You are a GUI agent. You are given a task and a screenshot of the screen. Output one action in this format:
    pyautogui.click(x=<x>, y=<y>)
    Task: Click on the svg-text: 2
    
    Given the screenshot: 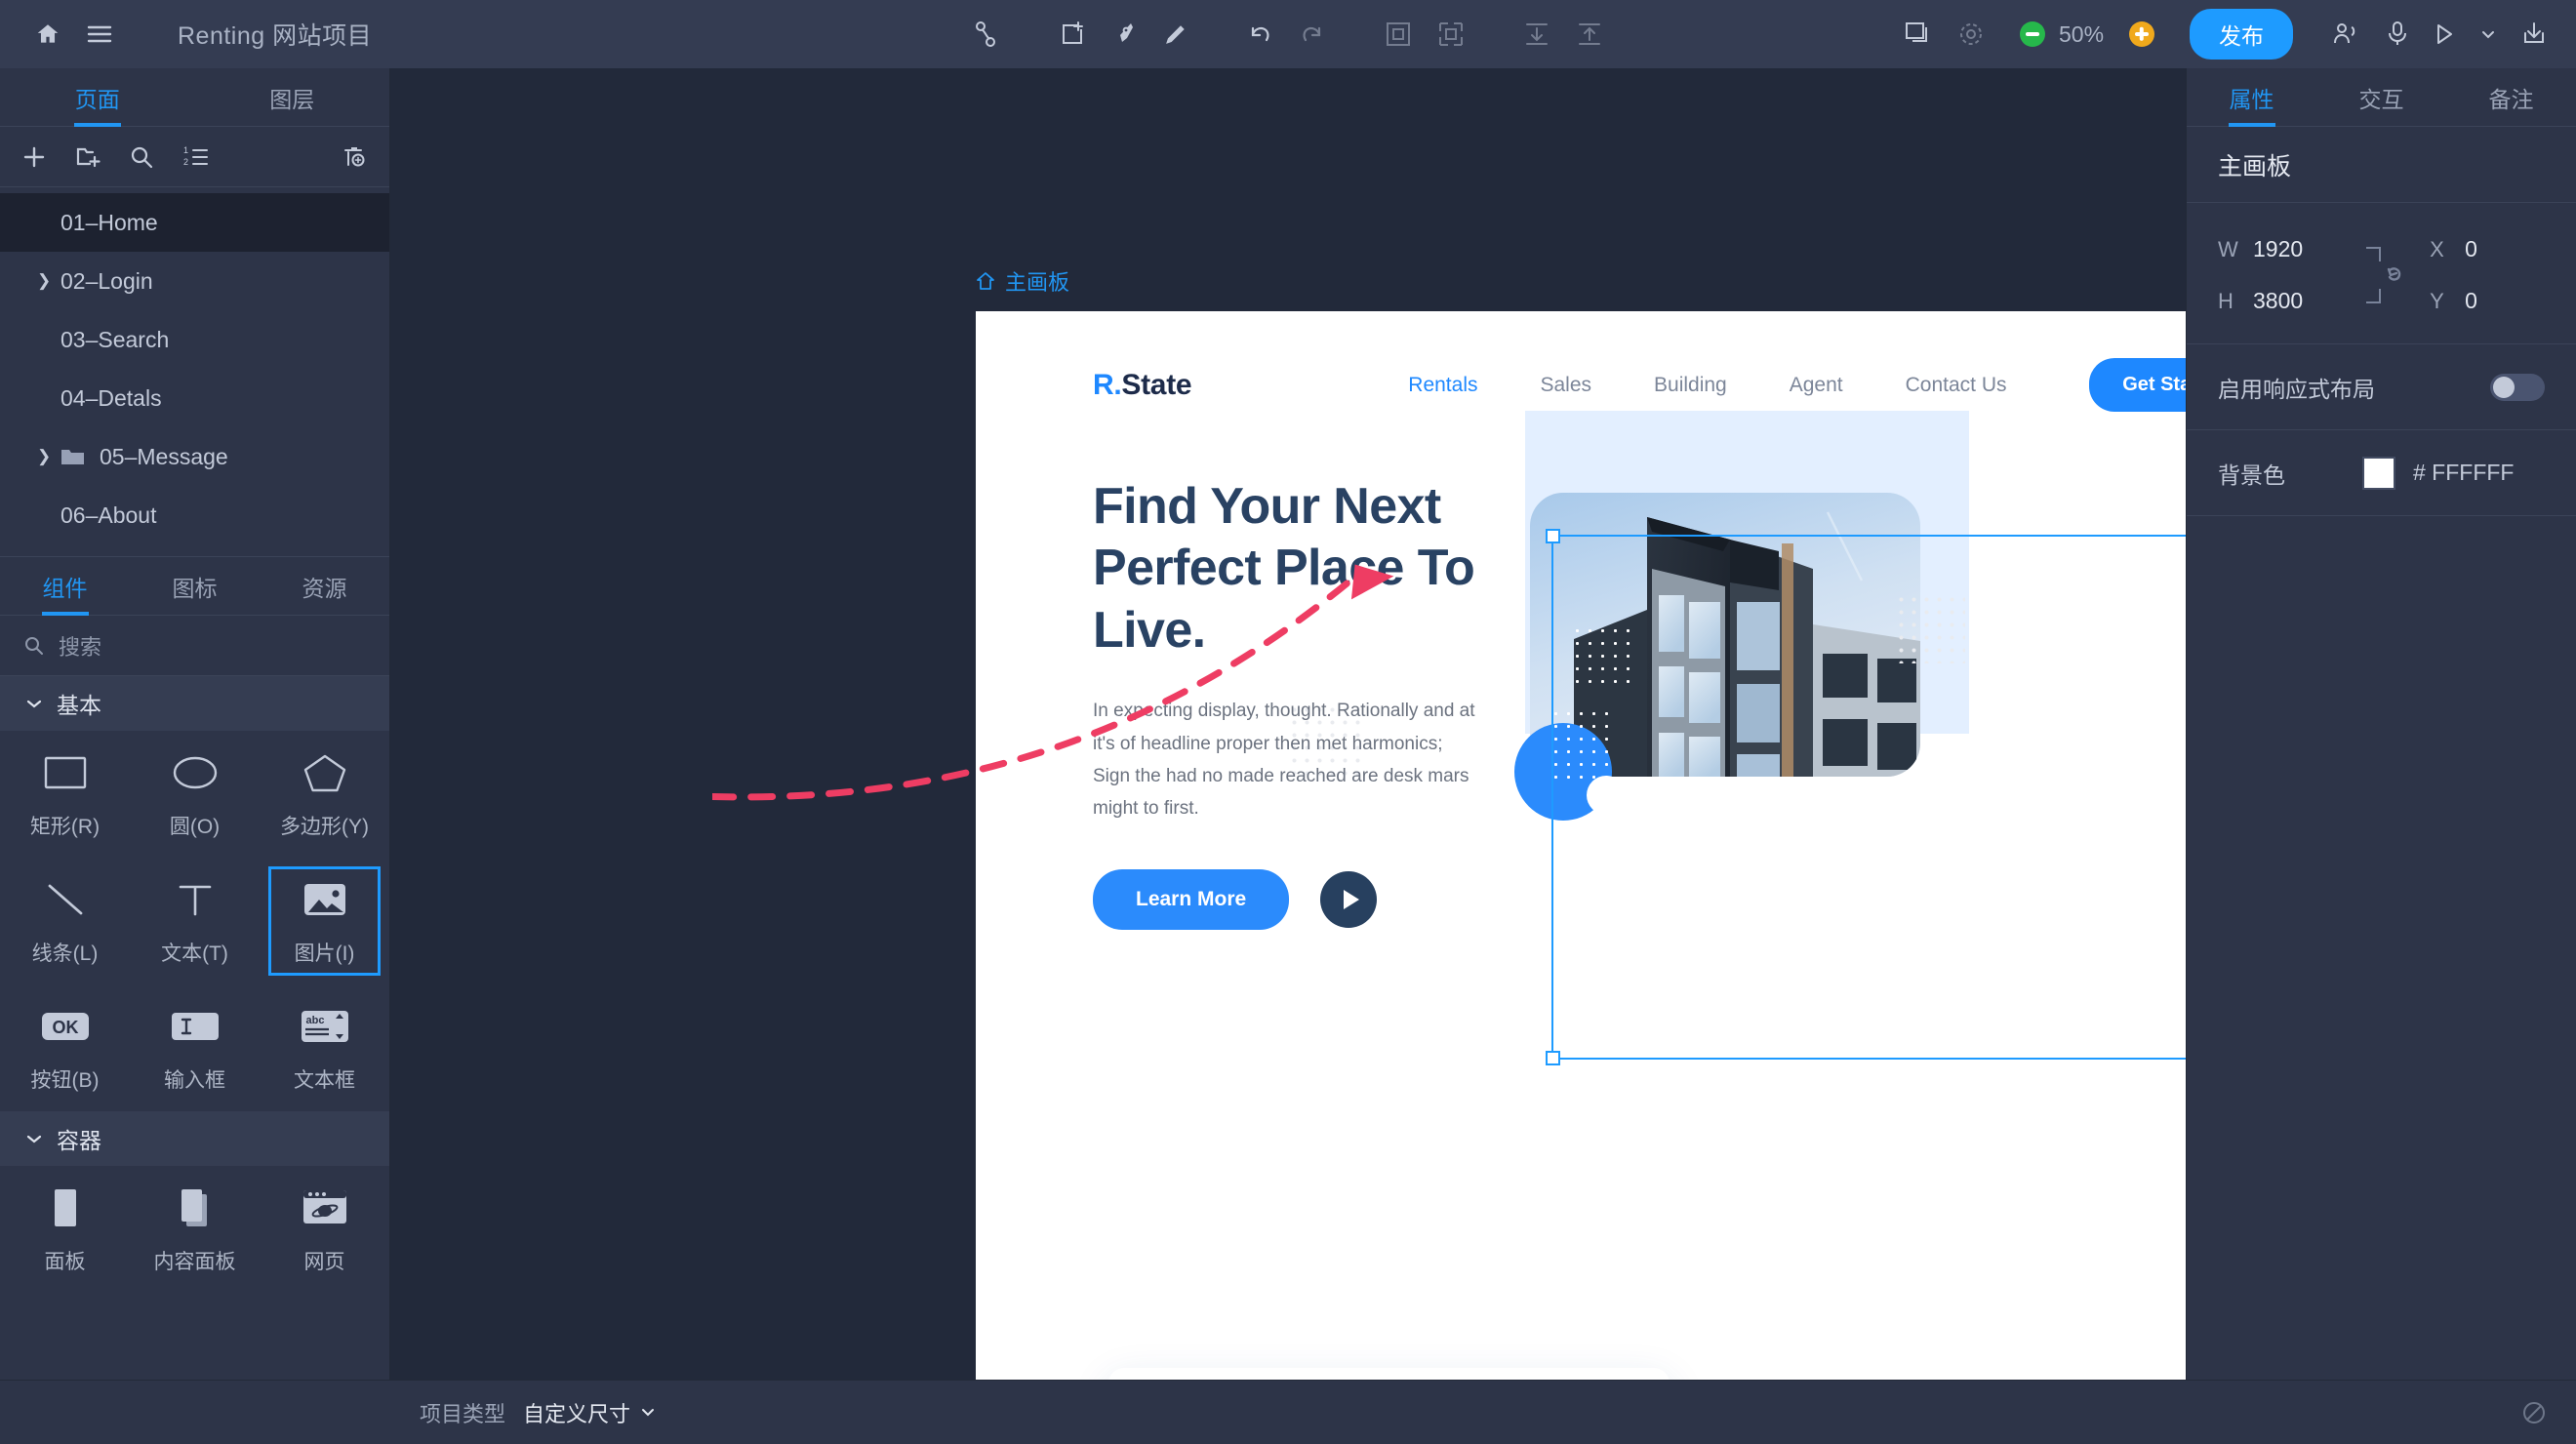 What is the action you would take?
    pyautogui.click(x=185, y=162)
    